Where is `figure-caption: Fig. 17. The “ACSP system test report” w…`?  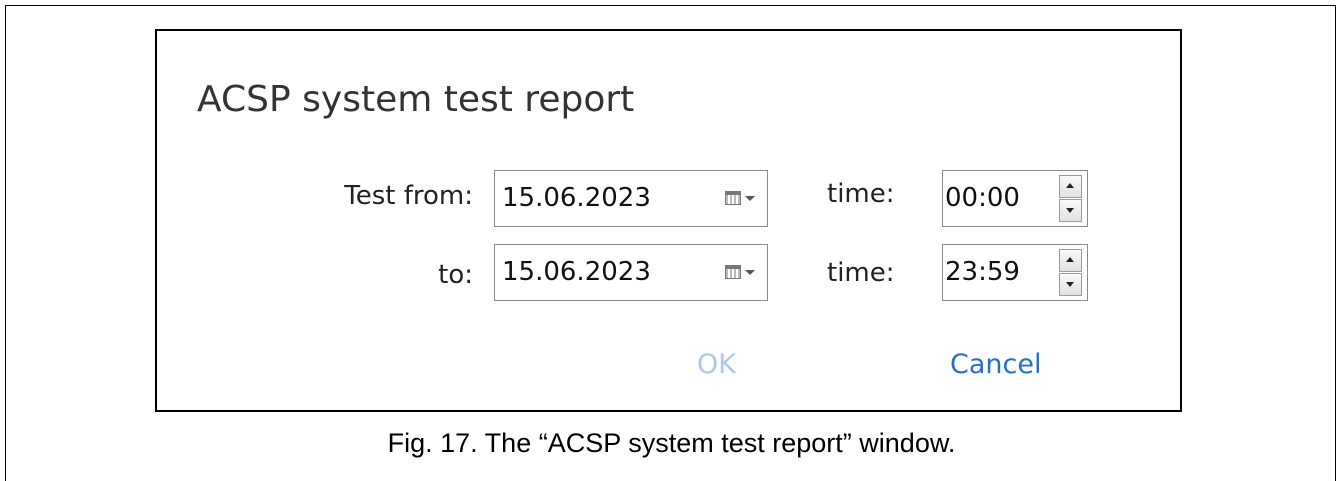
figure-caption: Fig. 17. The “ACSP system test report” w… is located at coordinates (671, 443).